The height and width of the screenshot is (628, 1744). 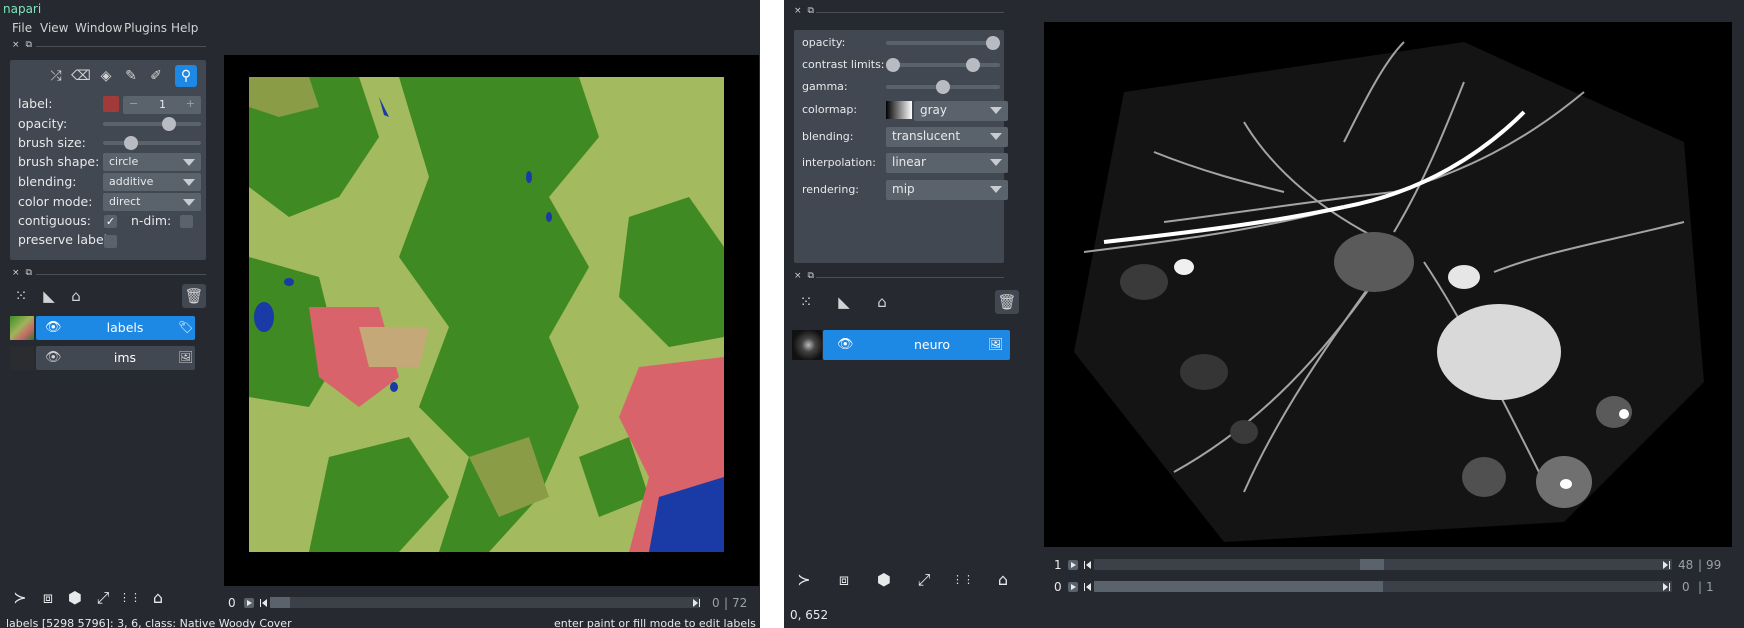 What do you see at coordinates (943, 65) in the screenshot?
I see `contrast-limits-slider` at bounding box center [943, 65].